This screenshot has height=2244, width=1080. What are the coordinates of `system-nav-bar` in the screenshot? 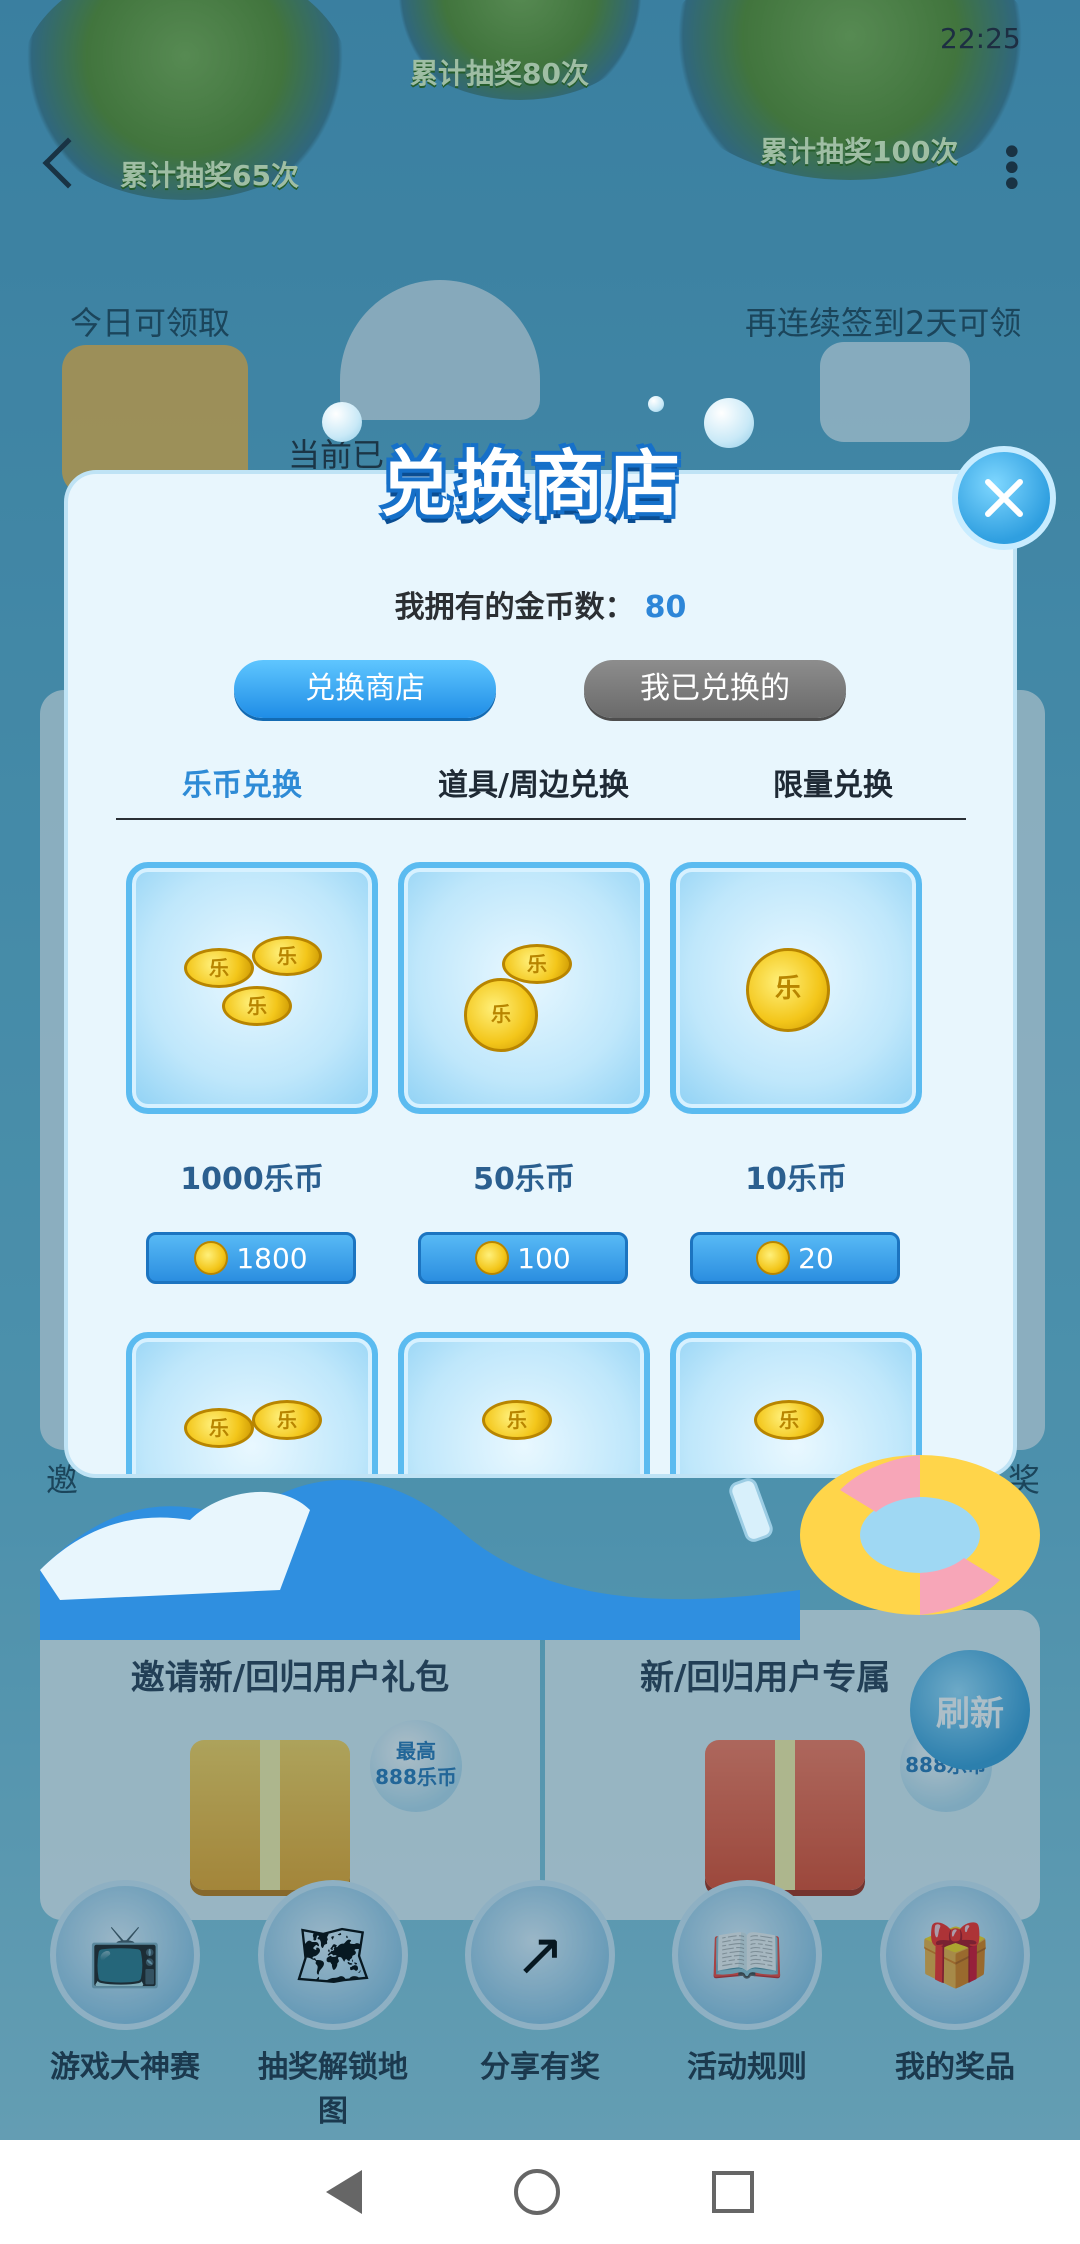 It's located at (540, 2192).